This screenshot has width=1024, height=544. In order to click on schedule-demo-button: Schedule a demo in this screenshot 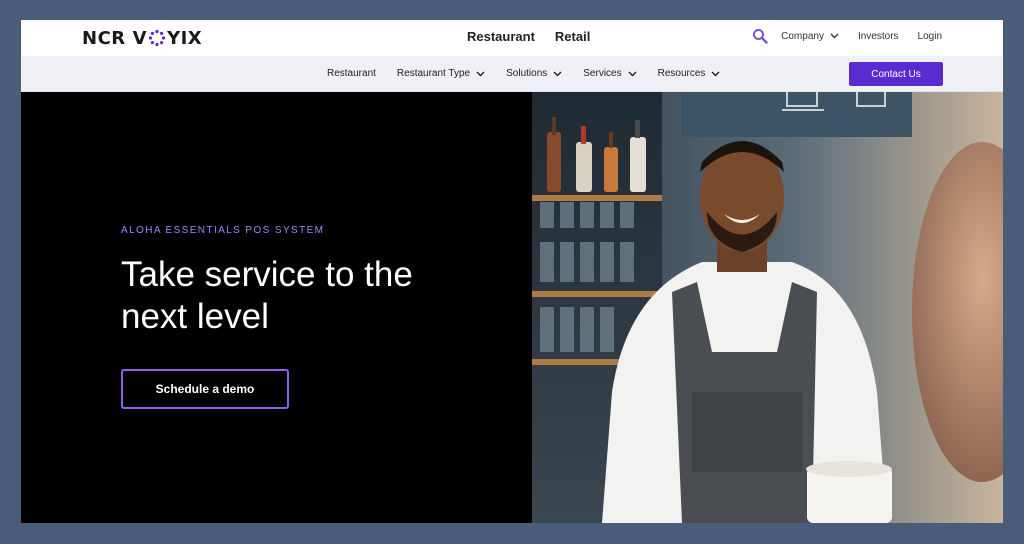, I will do `click(205, 389)`.